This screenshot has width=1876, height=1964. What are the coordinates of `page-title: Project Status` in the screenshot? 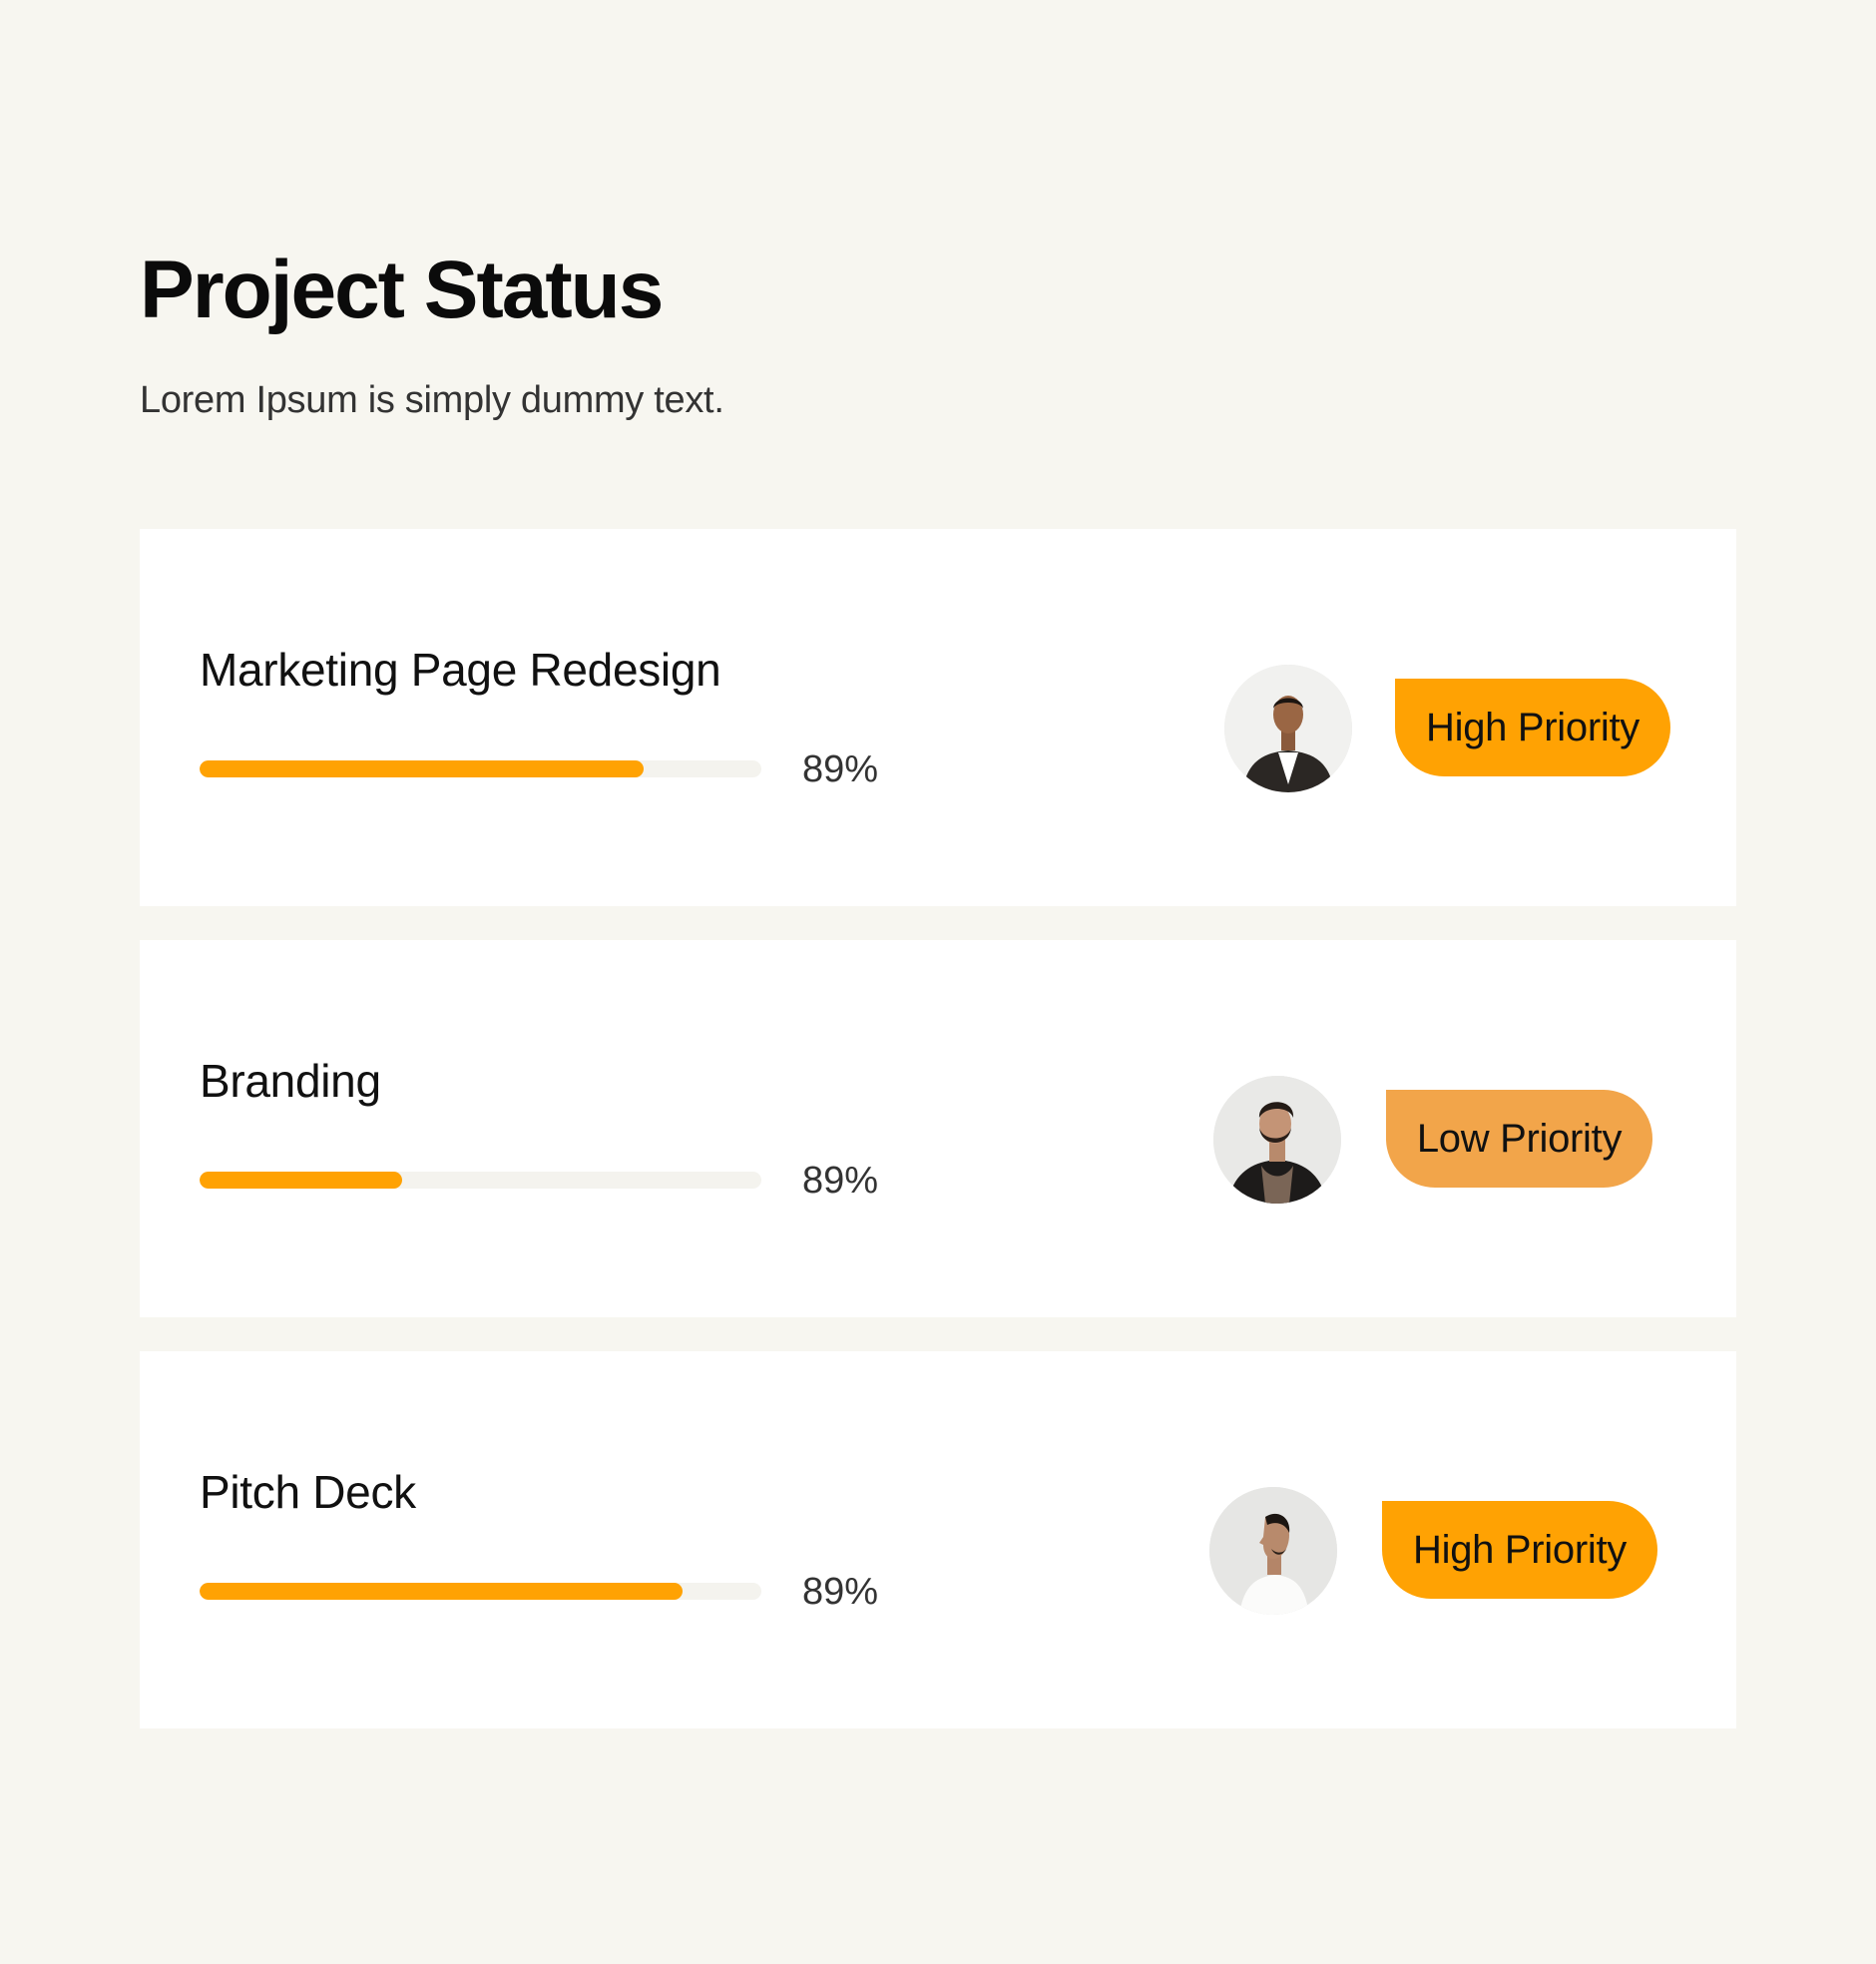 It's located at (402, 290).